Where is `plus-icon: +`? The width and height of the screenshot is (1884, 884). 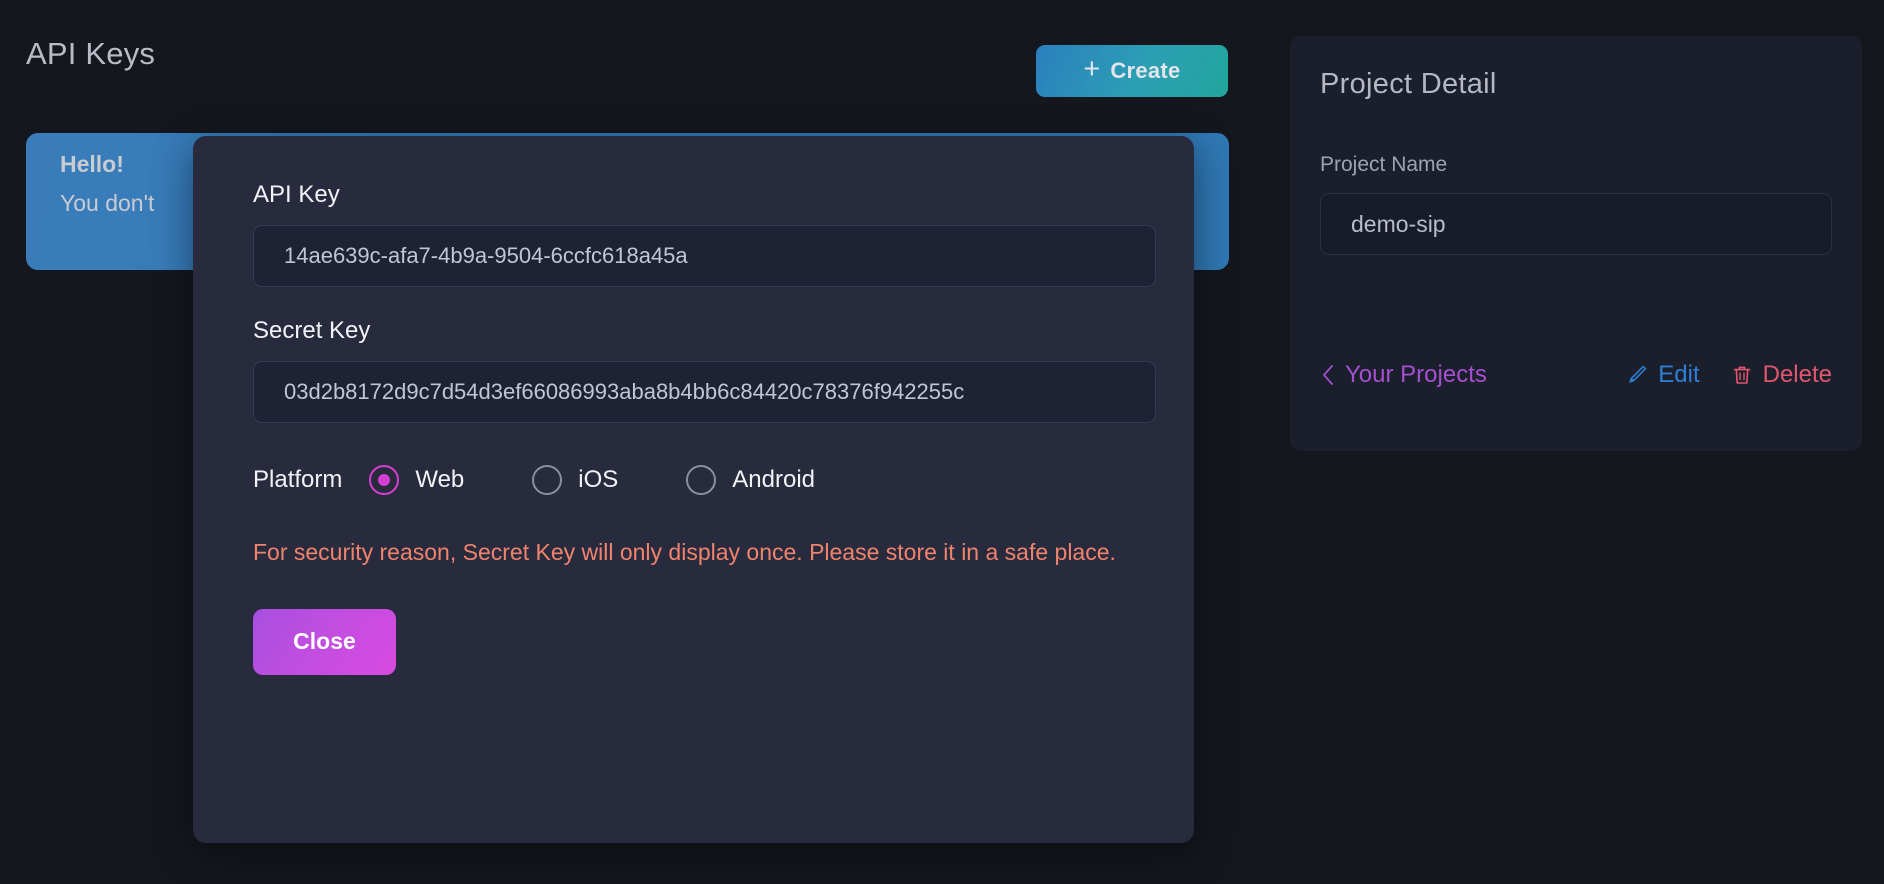
plus-icon: + is located at coordinates (1092, 69).